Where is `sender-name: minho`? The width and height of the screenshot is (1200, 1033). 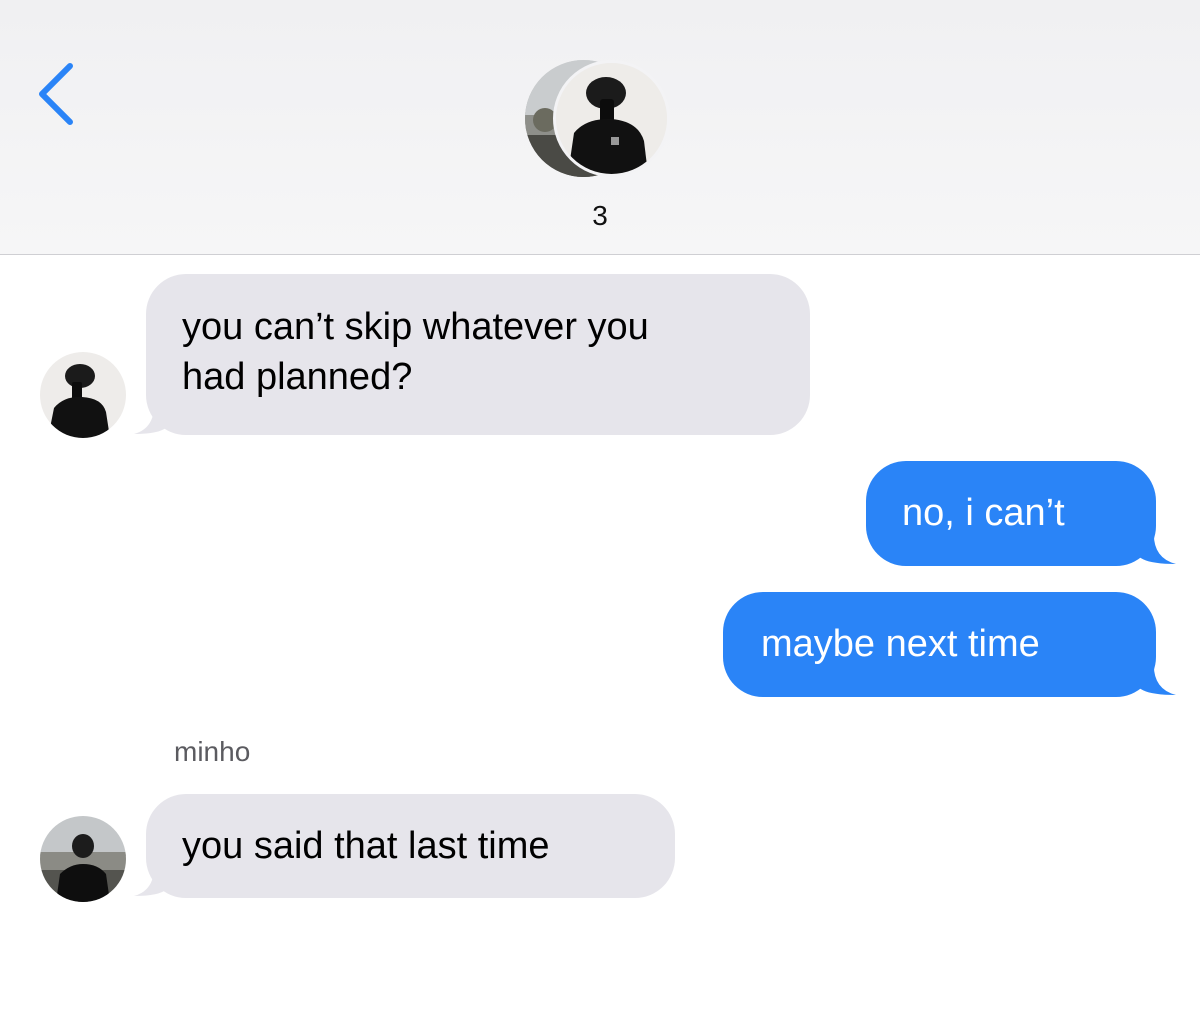
sender-name: minho is located at coordinates (212, 751).